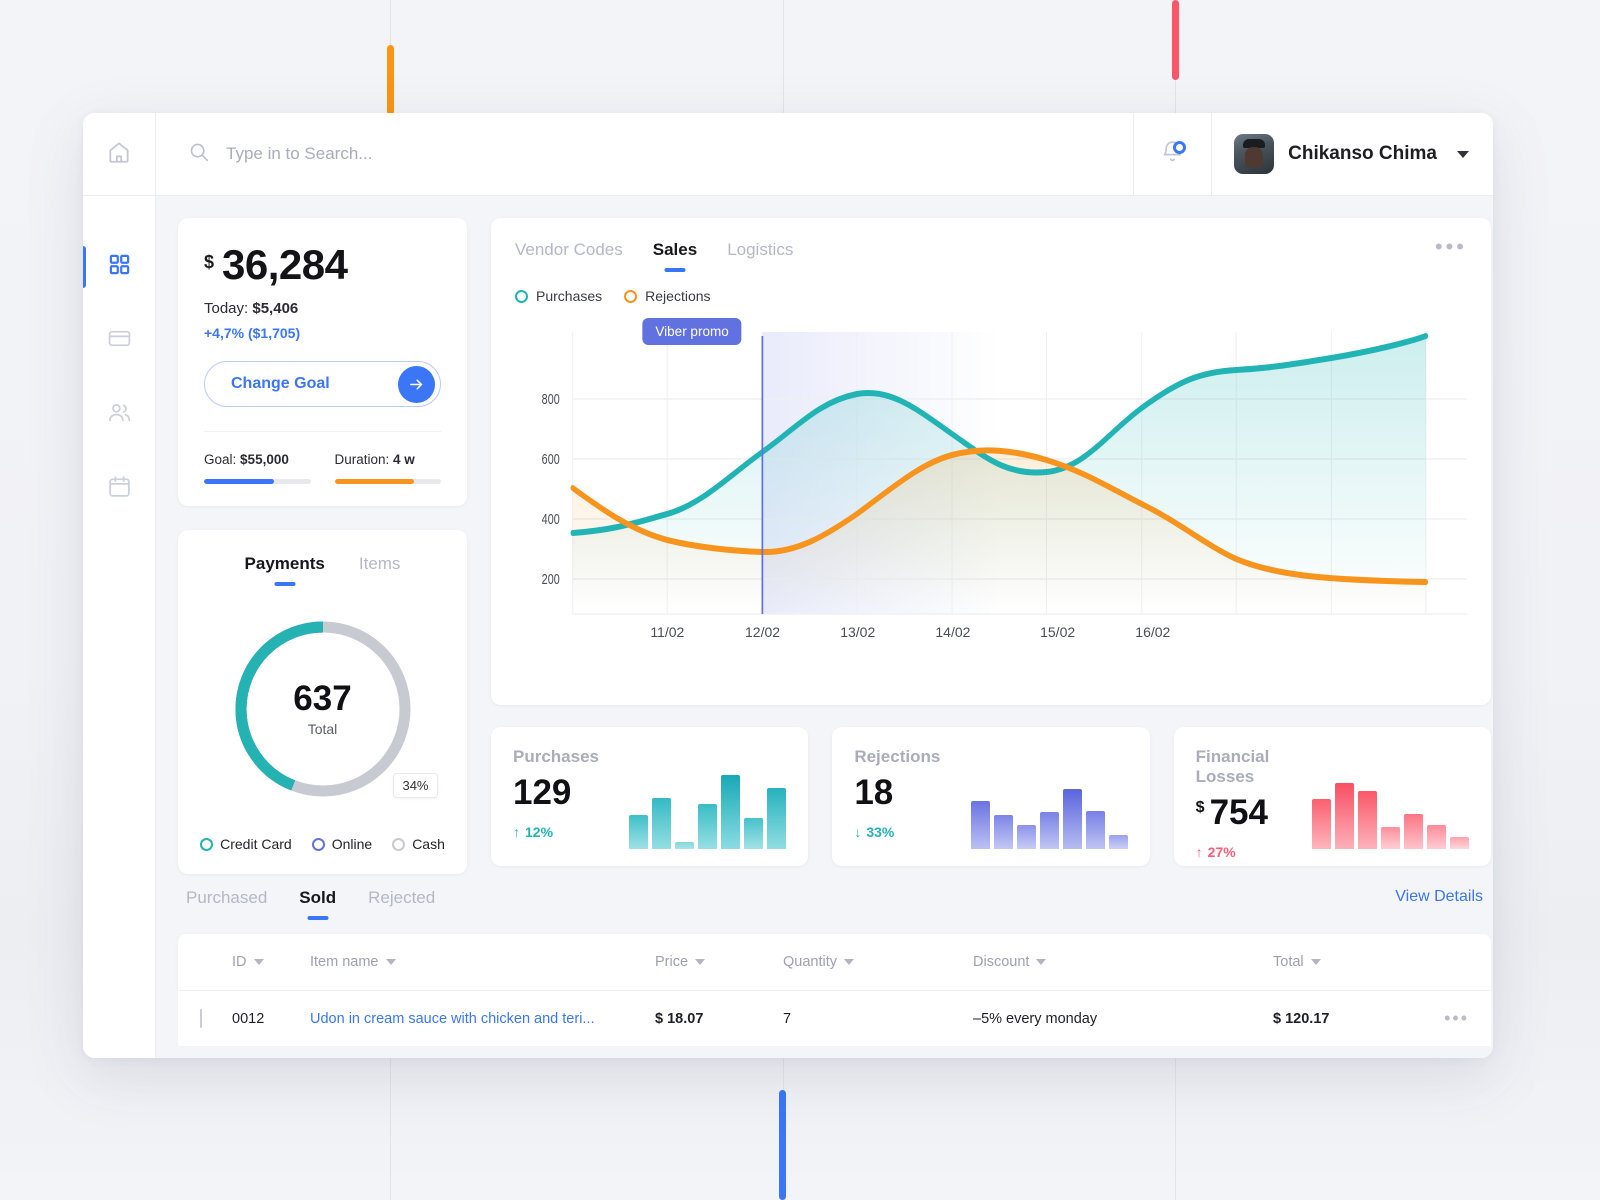 This screenshot has width=1600, height=1200. Describe the element at coordinates (692, 331) in the screenshot. I see `promo-annotation-label: Viber promo` at that location.